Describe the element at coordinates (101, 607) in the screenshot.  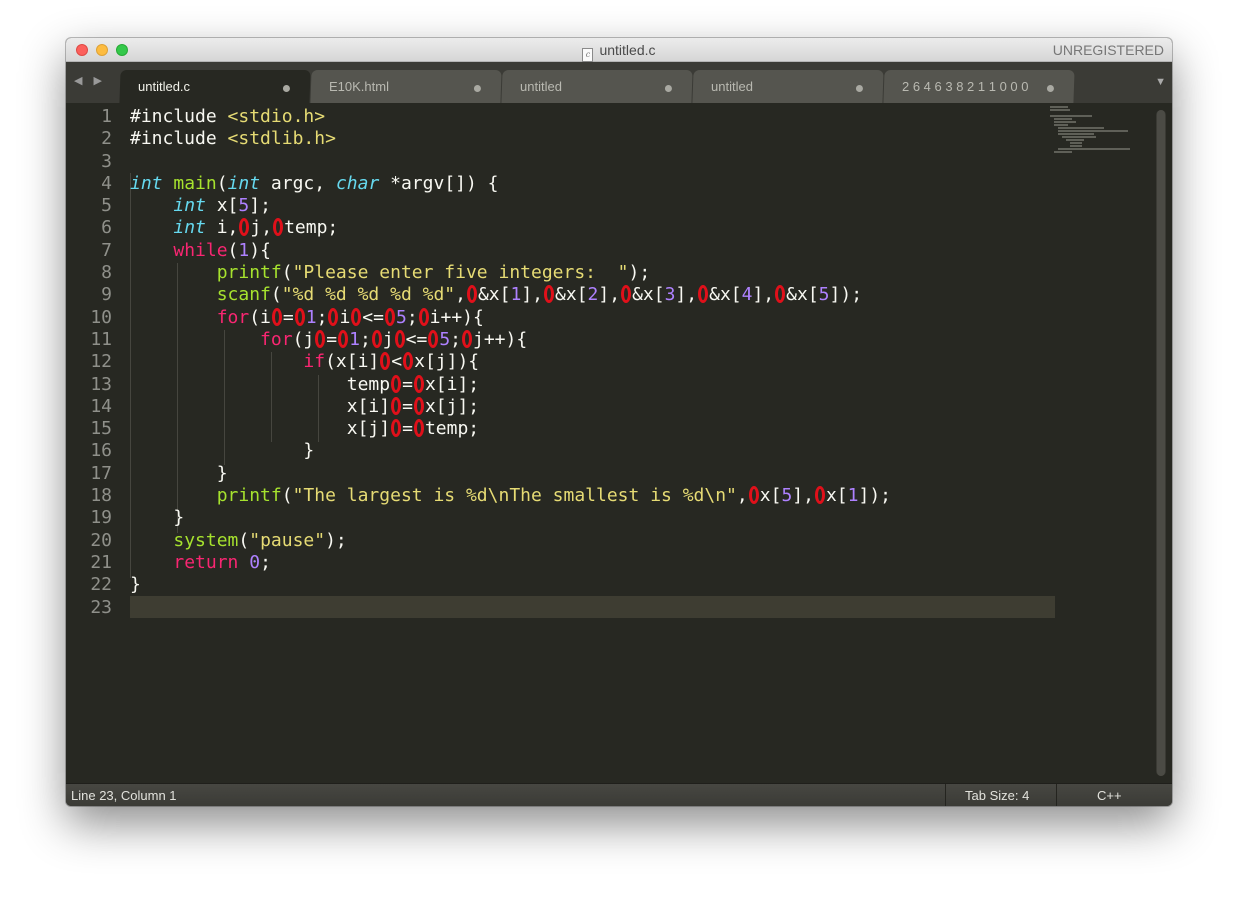
I see `line-number: 23` at that location.